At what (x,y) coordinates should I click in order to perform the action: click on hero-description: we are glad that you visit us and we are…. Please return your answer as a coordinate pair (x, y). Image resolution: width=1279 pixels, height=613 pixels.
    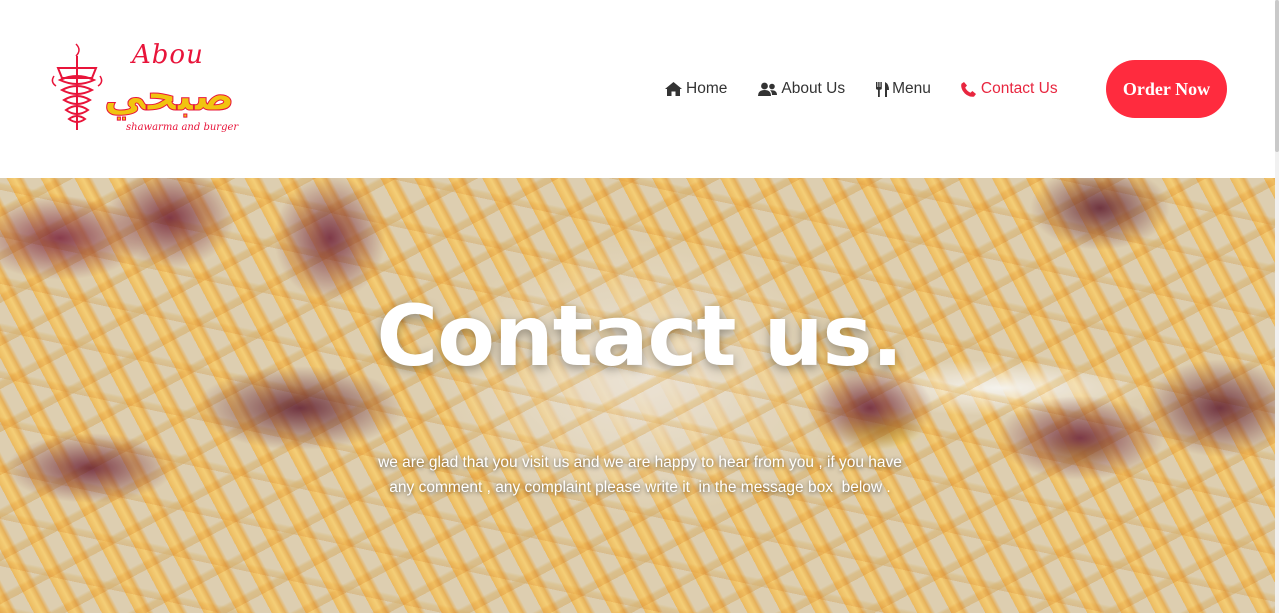
    Looking at the image, I should click on (640, 475).